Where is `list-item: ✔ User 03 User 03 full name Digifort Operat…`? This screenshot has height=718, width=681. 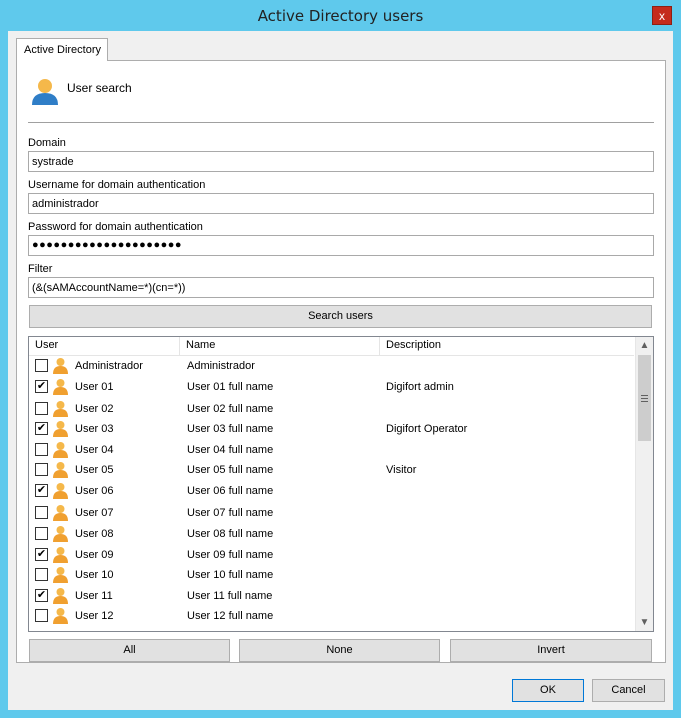
list-item: ✔ User 03 User 03 full name Digifort Operat… is located at coordinates (331, 429).